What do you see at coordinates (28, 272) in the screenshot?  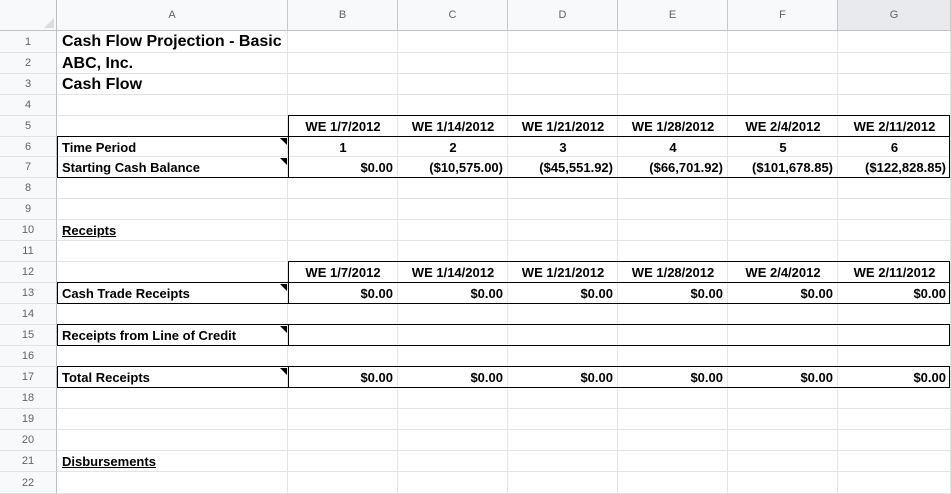 I see `row-header-12: 12` at bounding box center [28, 272].